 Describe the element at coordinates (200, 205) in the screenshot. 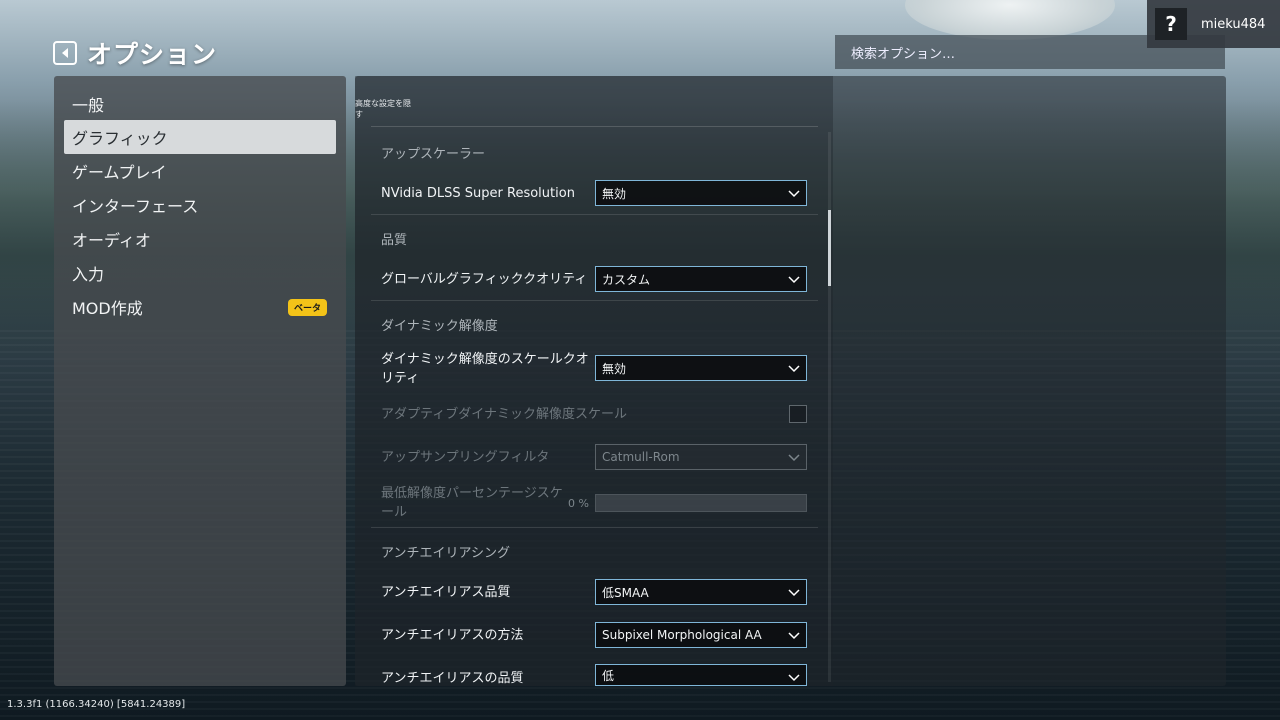

I see `sidebar-item-interface: インターフェース` at that location.